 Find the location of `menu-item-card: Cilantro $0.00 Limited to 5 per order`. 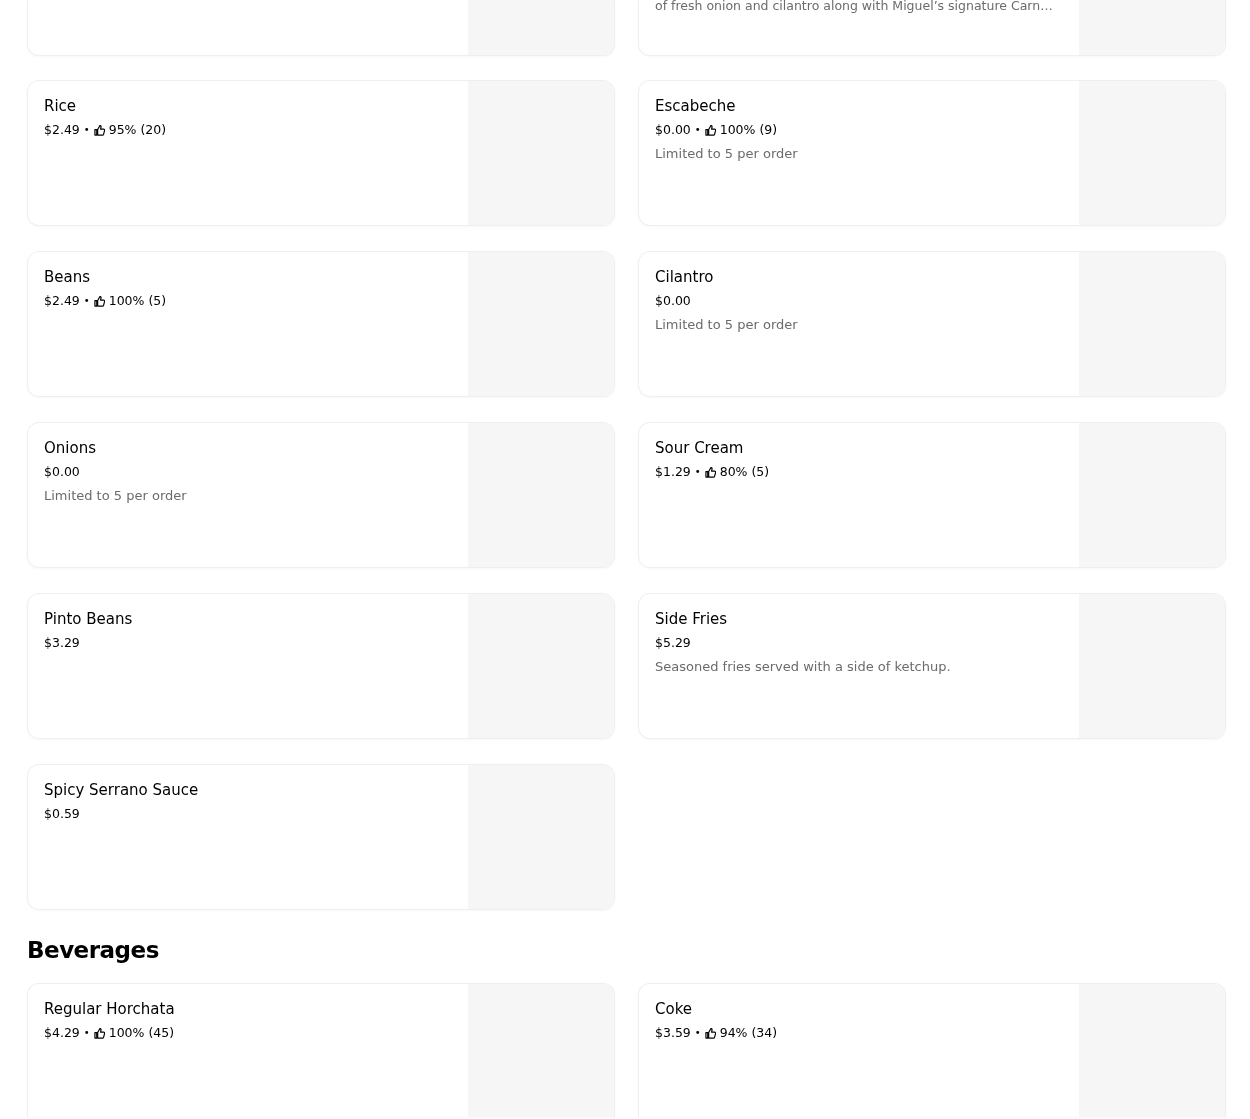

menu-item-card: Cilantro $0.00 Limited to 5 per order is located at coordinates (932, 324).